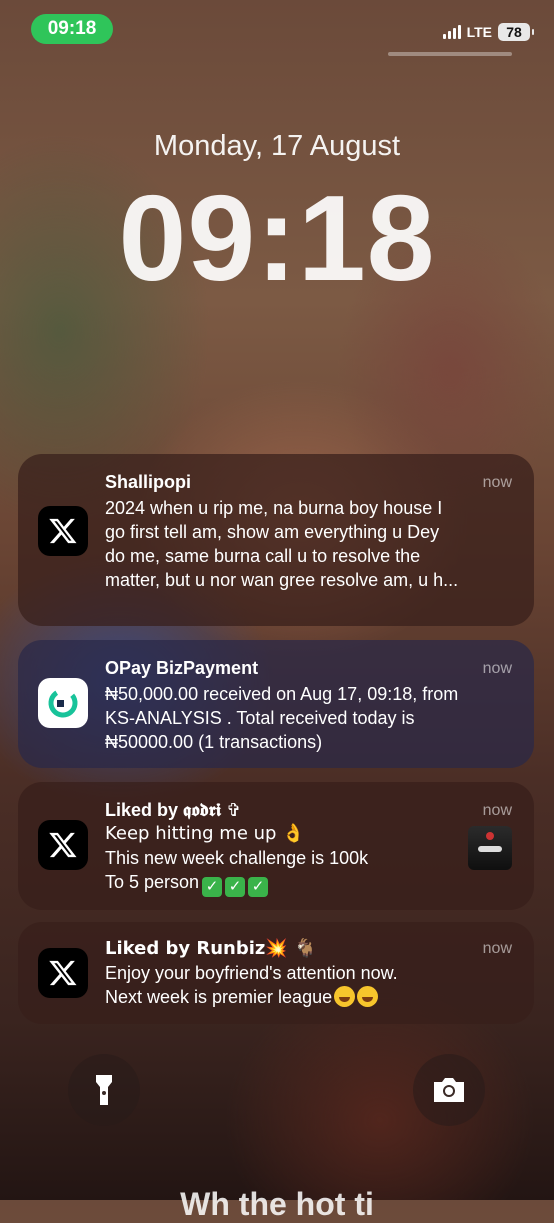 The height and width of the screenshot is (1223, 554). What do you see at coordinates (72, 29) in the screenshot?
I see `status-time: 09:18` at bounding box center [72, 29].